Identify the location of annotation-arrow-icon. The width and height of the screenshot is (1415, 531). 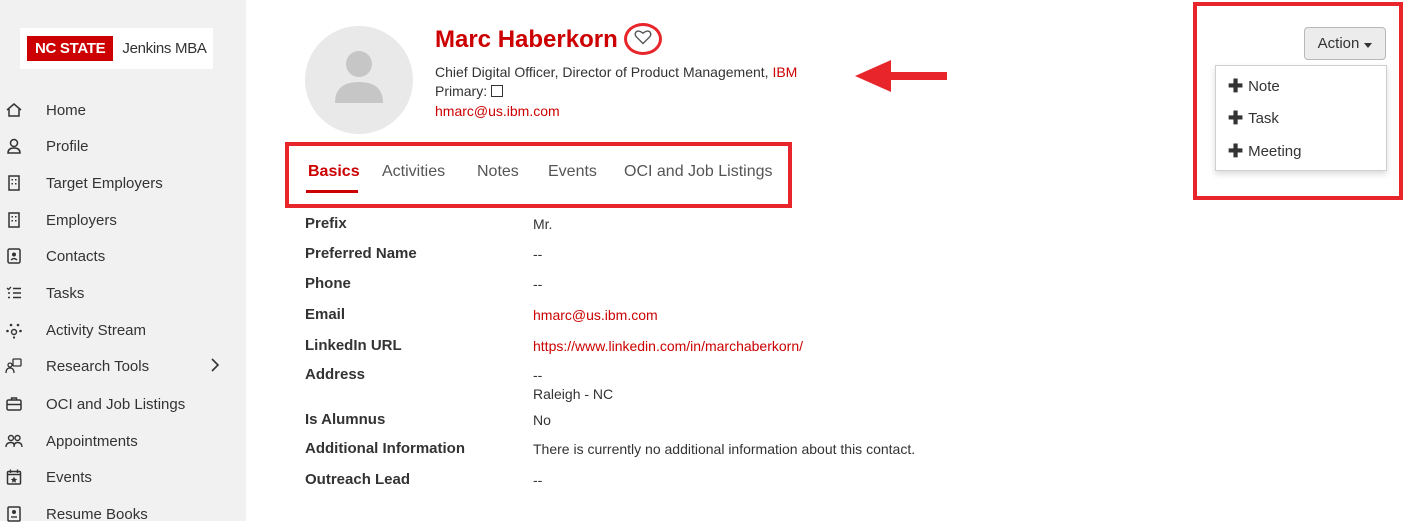
(901, 76).